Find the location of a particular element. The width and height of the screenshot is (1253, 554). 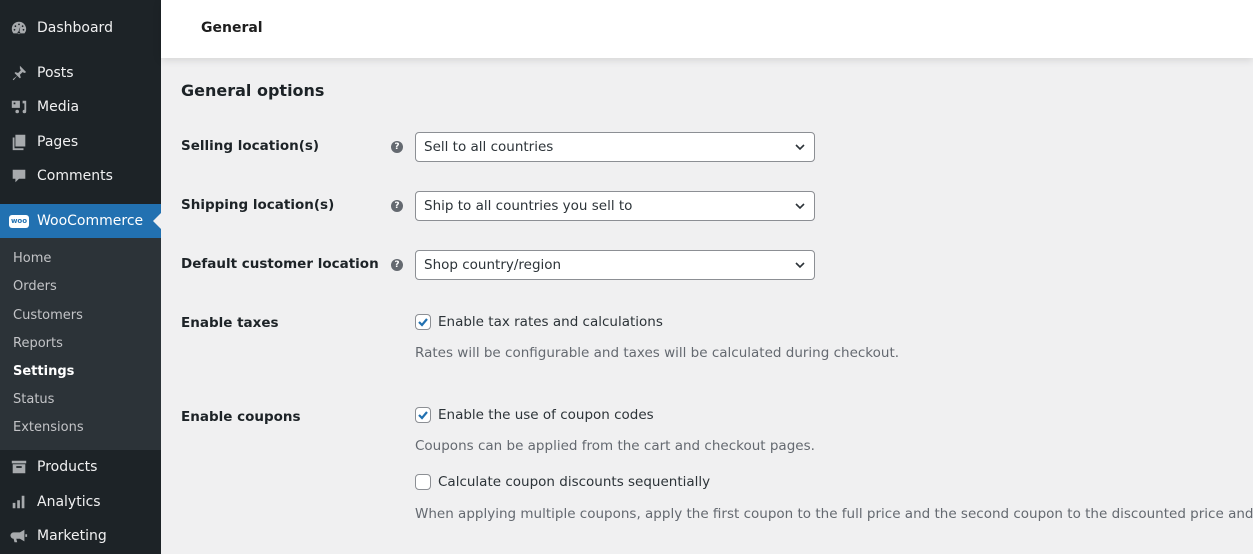

select-value: Ship to all countries you sell to is located at coordinates (528, 206).